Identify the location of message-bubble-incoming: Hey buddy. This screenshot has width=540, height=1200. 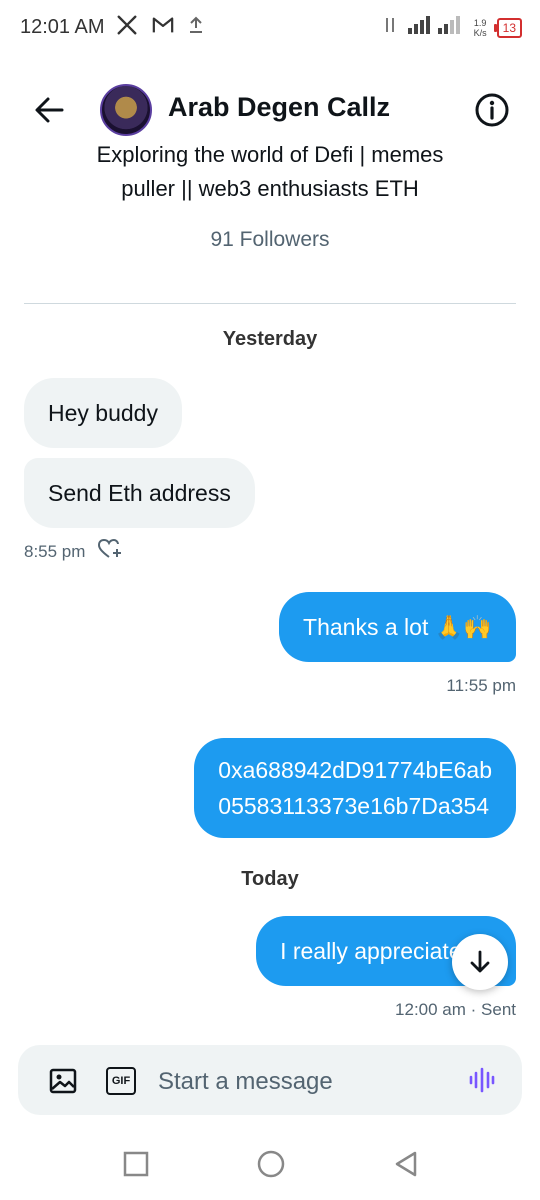
(103, 413).